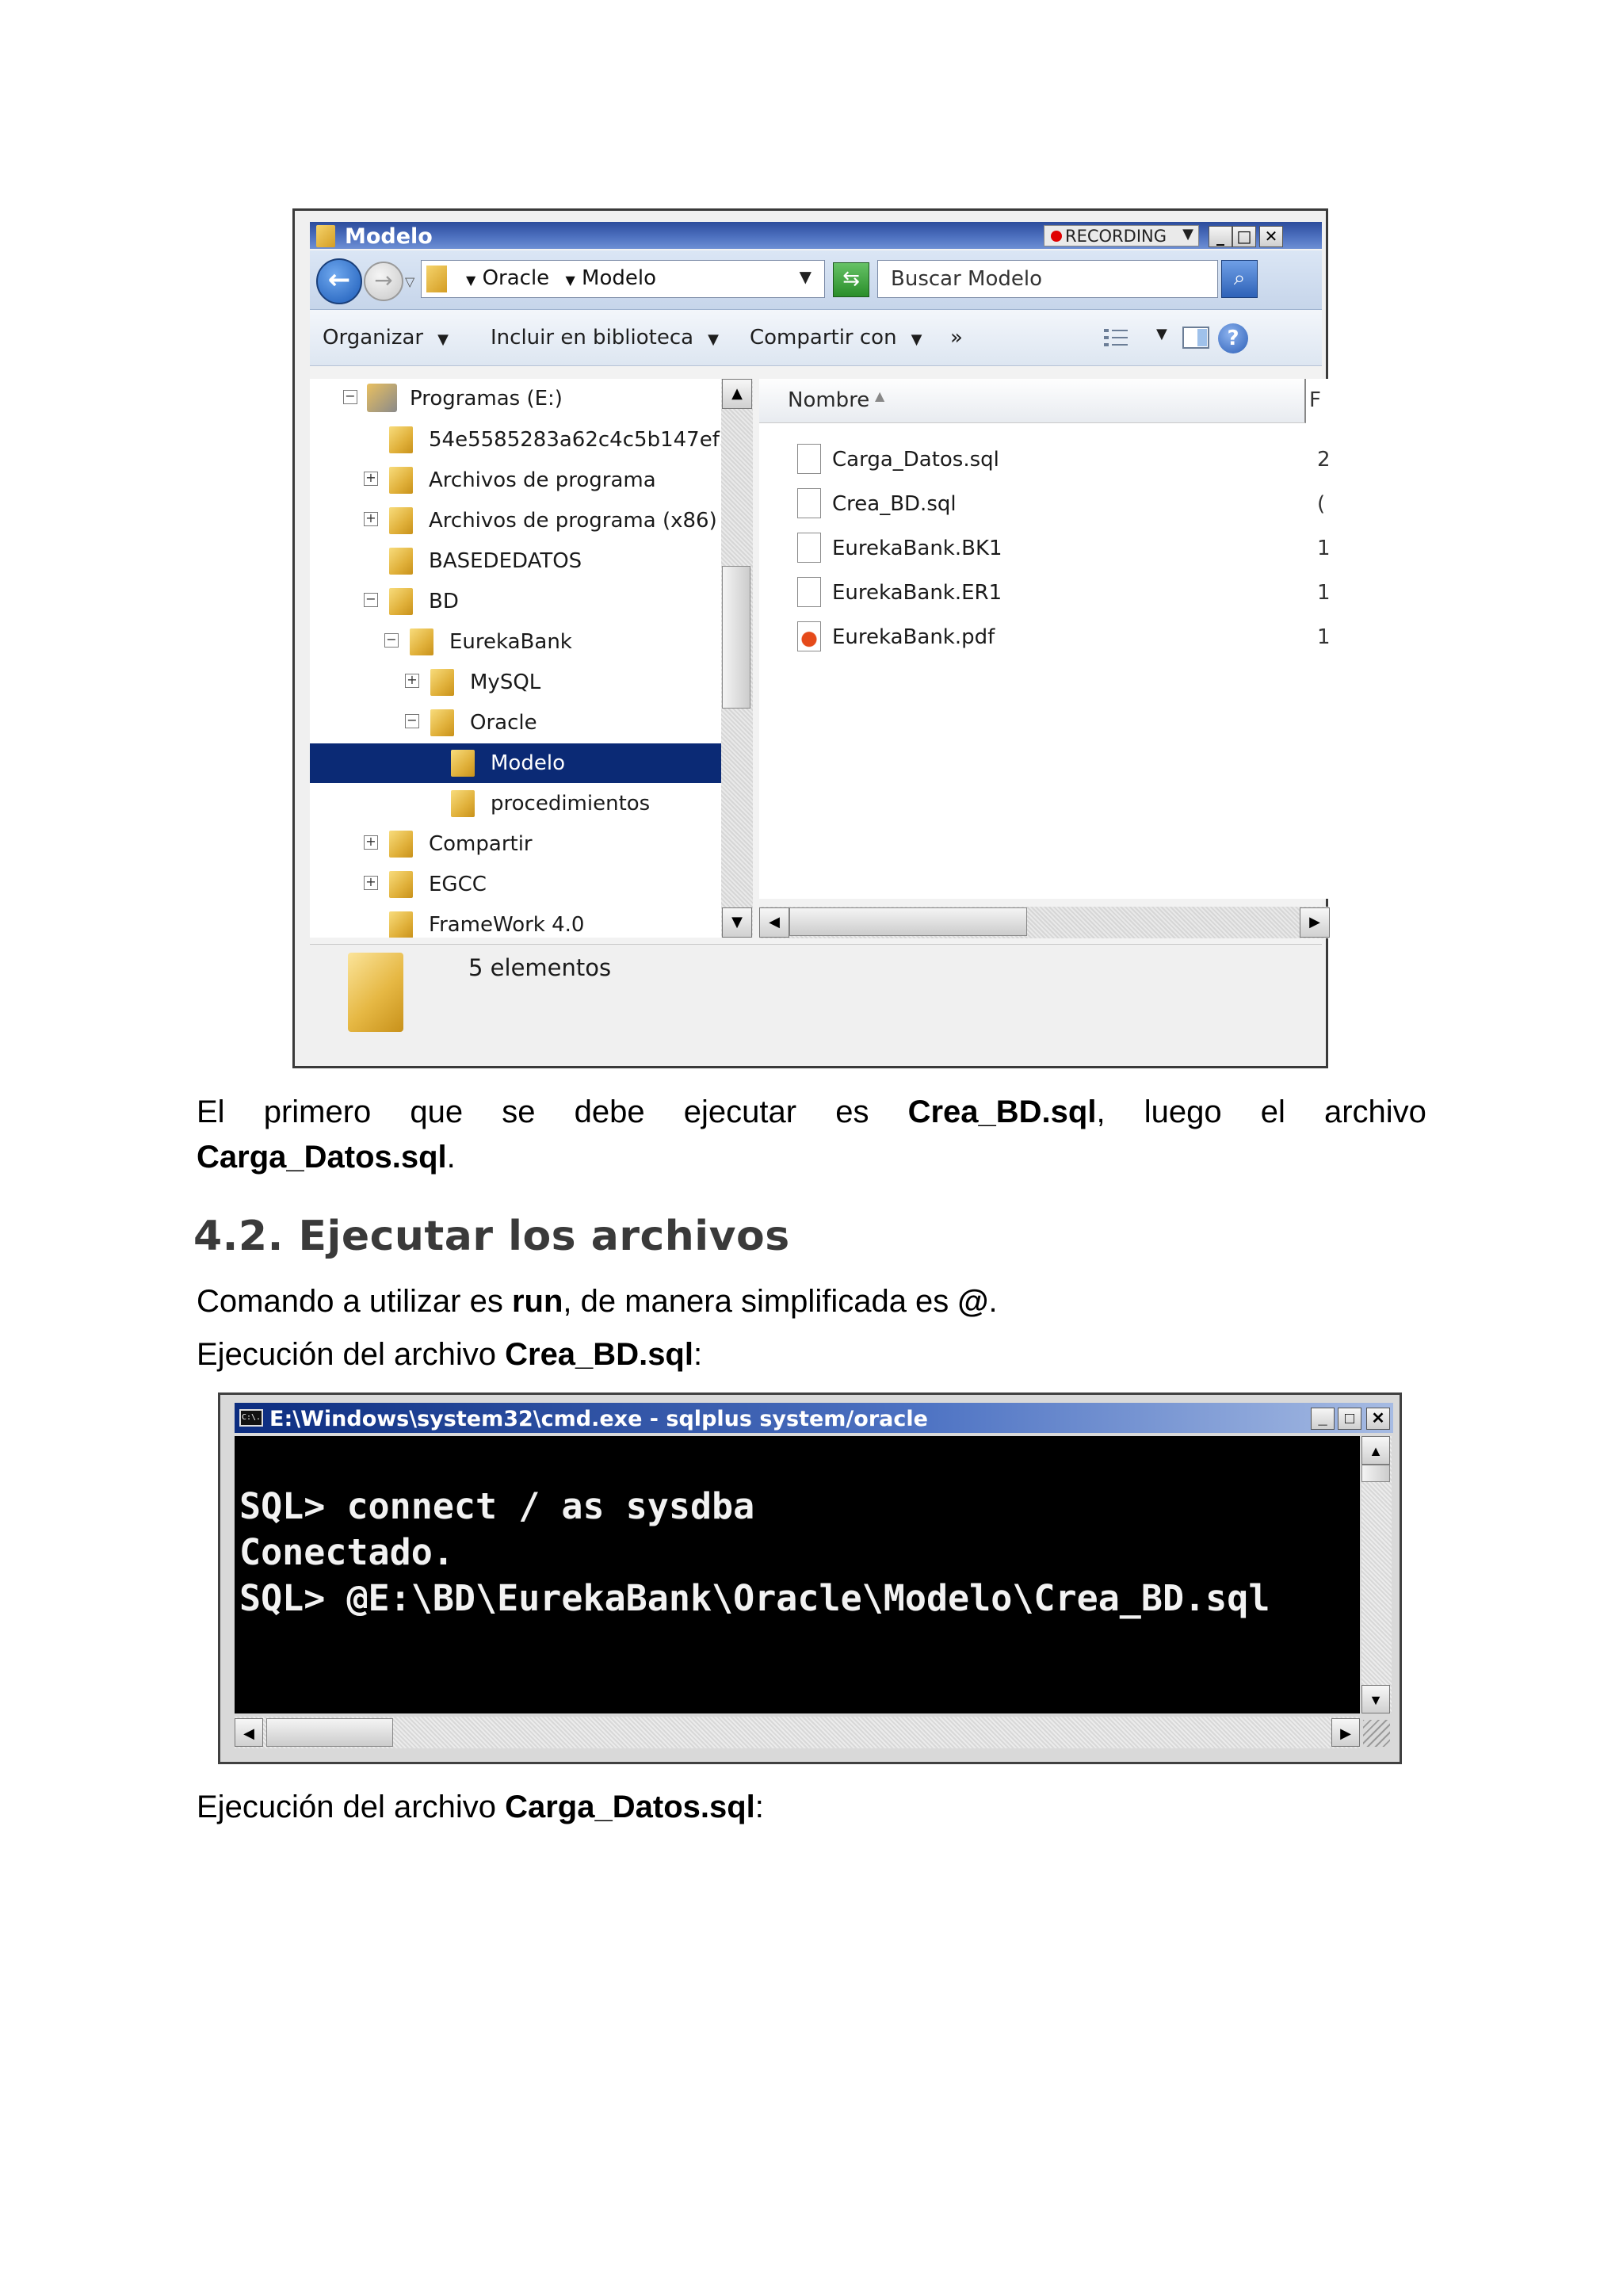 This screenshot has width=1623, height=2296. I want to click on tree-item-archivos-de-programa-x86: + Archivos de programa (x86), so click(516, 521).